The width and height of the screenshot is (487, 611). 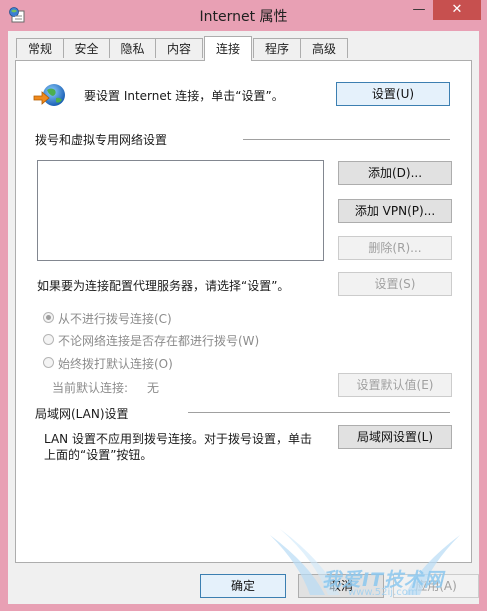 I want to click on tab-connections: 连接, so click(x=228, y=48).